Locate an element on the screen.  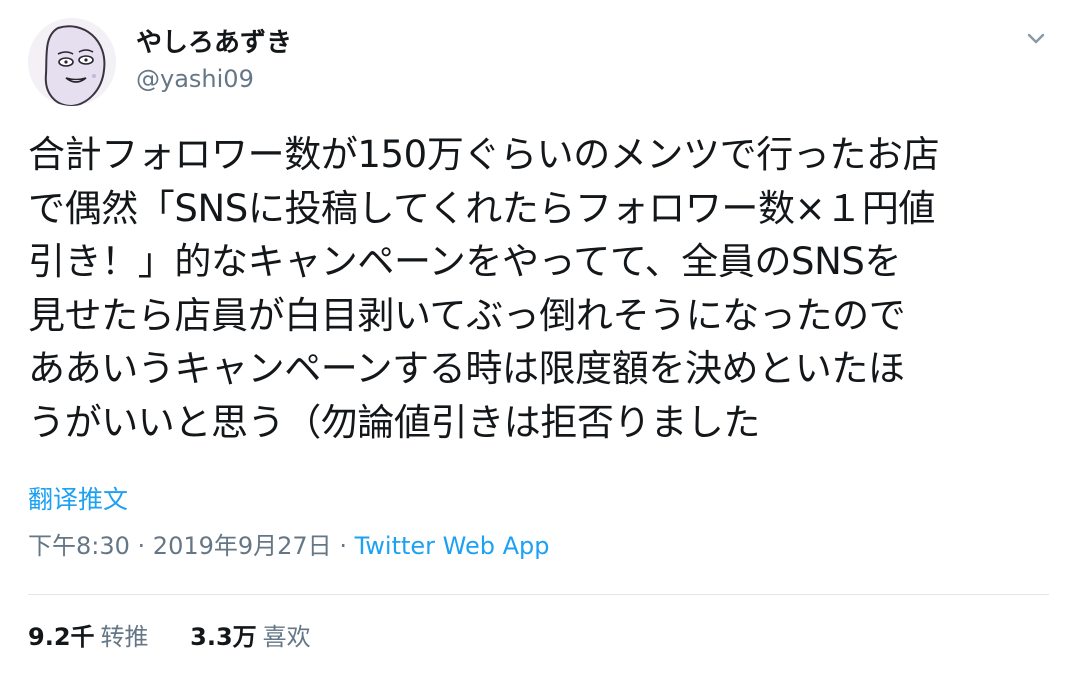
divider is located at coordinates (538, 594).